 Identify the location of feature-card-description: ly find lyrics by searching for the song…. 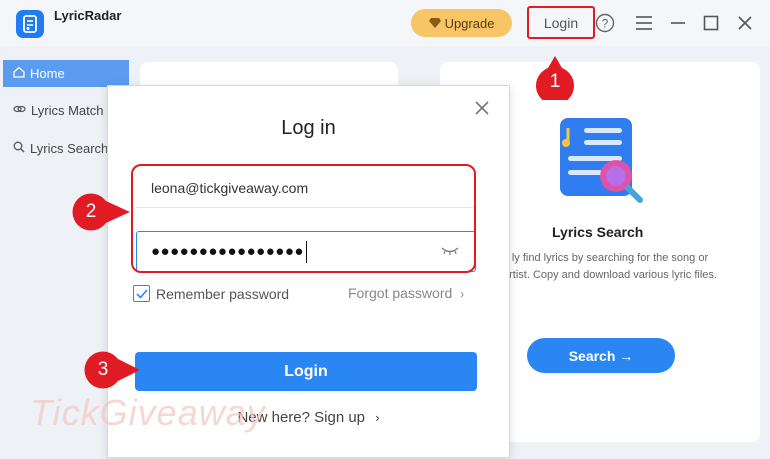
(610, 266).